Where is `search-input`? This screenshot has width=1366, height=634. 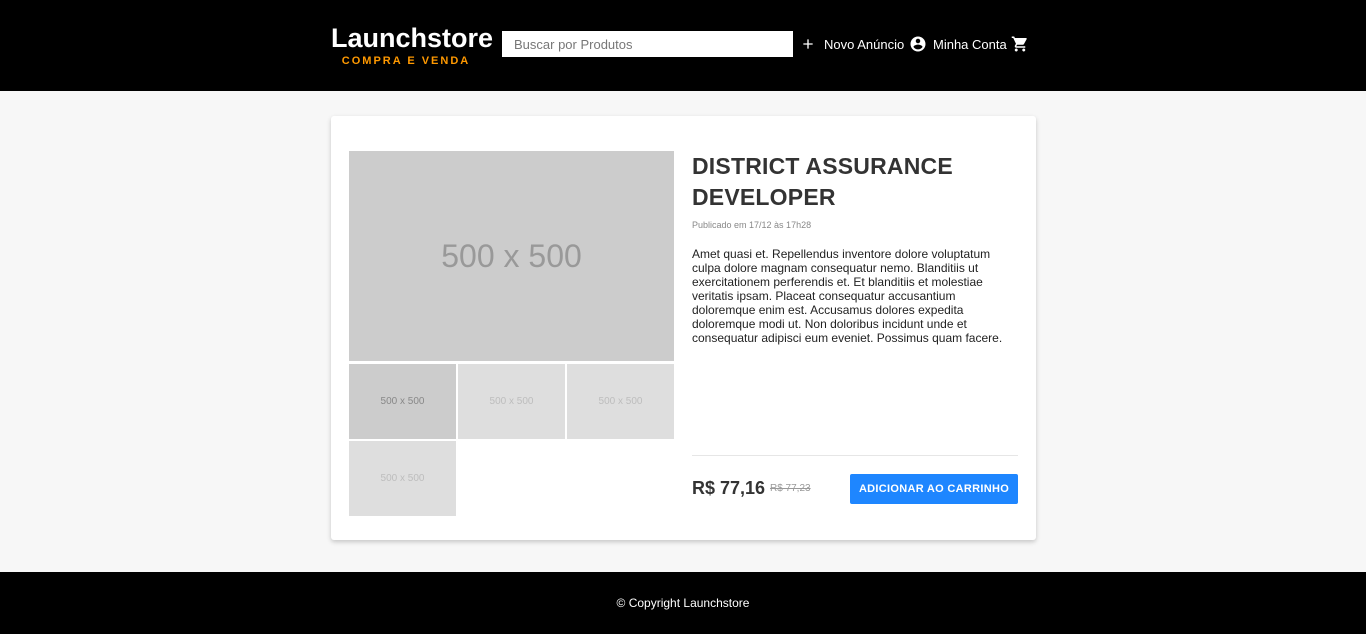
search-input is located at coordinates (647, 44).